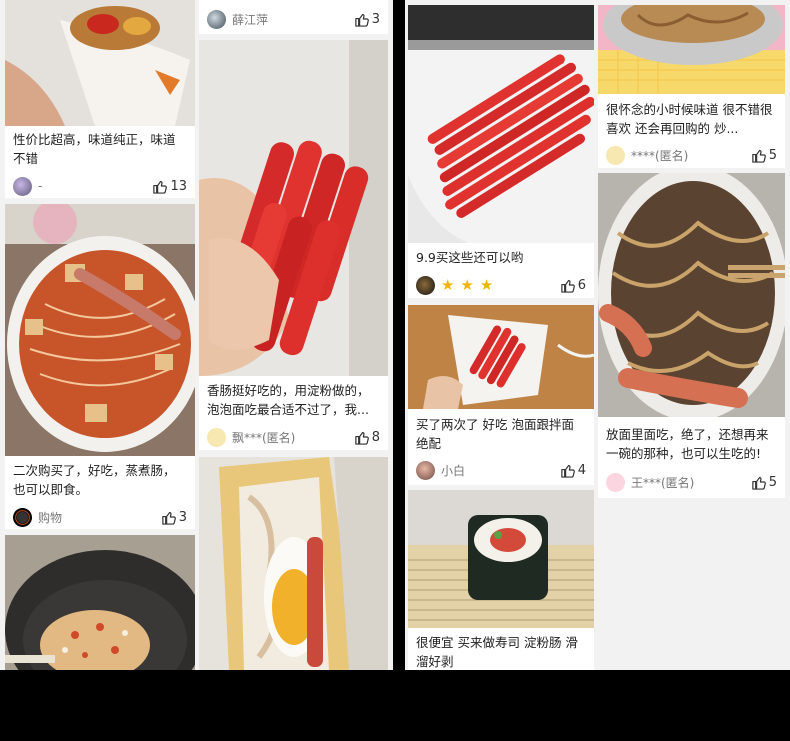 The width and height of the screenshot is (790, 741). I want to click on like-button: 4, so click(573, 470).